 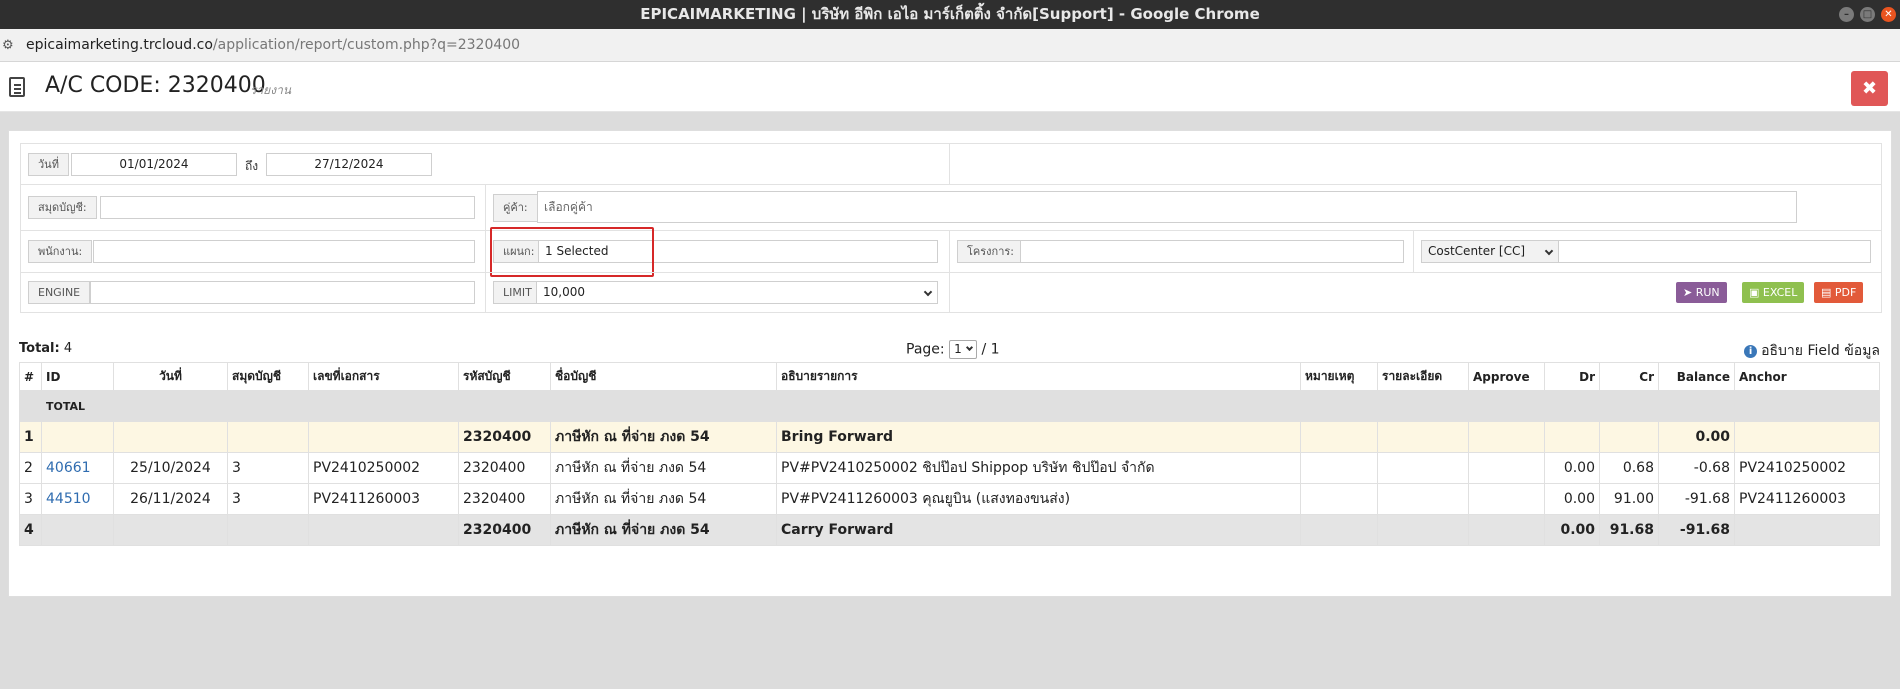 What do you see at coordinates (170, 468) in the screenshot?
I see `cell-date: 25/10/2024` at bounding box center [170, 468].